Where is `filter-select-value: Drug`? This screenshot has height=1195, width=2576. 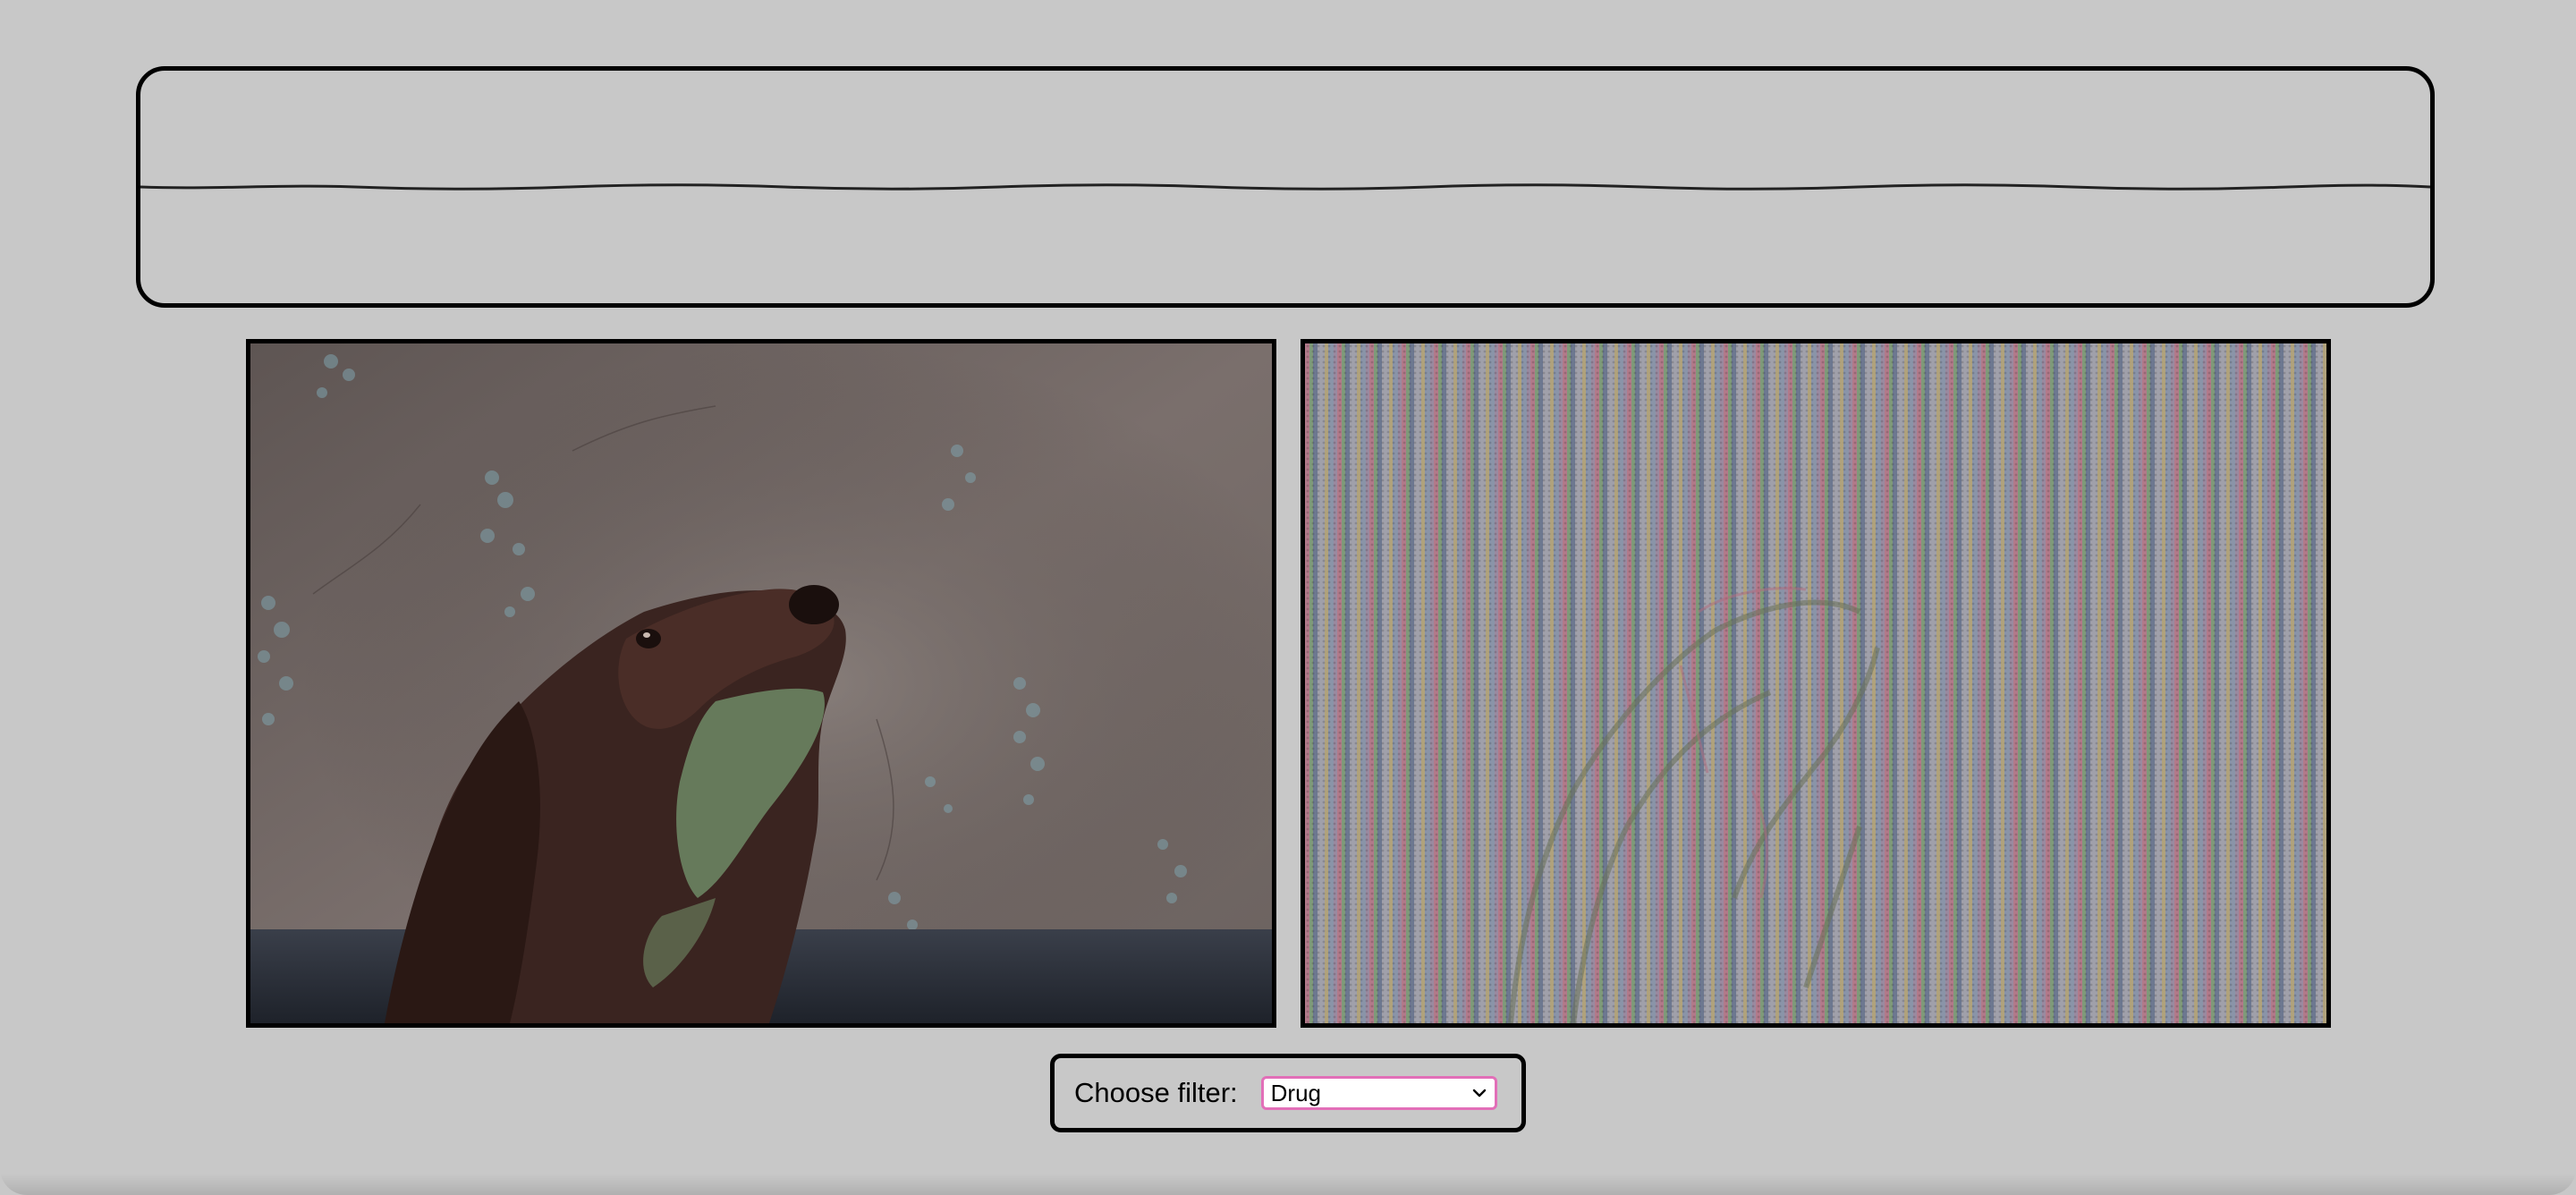 filter-select-value: Drug is located at coordinates (1295, 1092).